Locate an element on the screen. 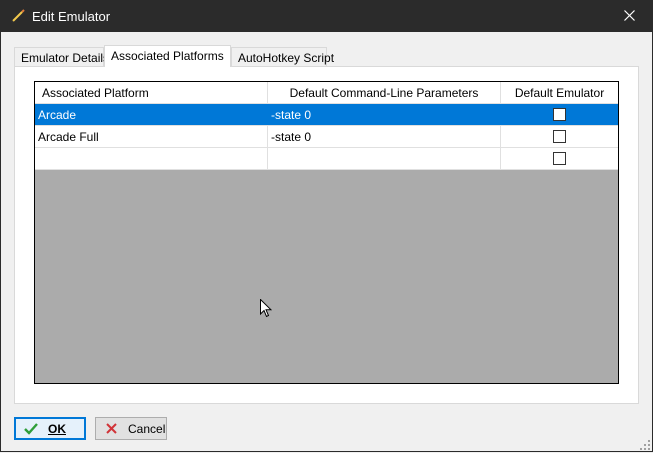  cancel-button: Cancel is located at coordinates (131, 428).